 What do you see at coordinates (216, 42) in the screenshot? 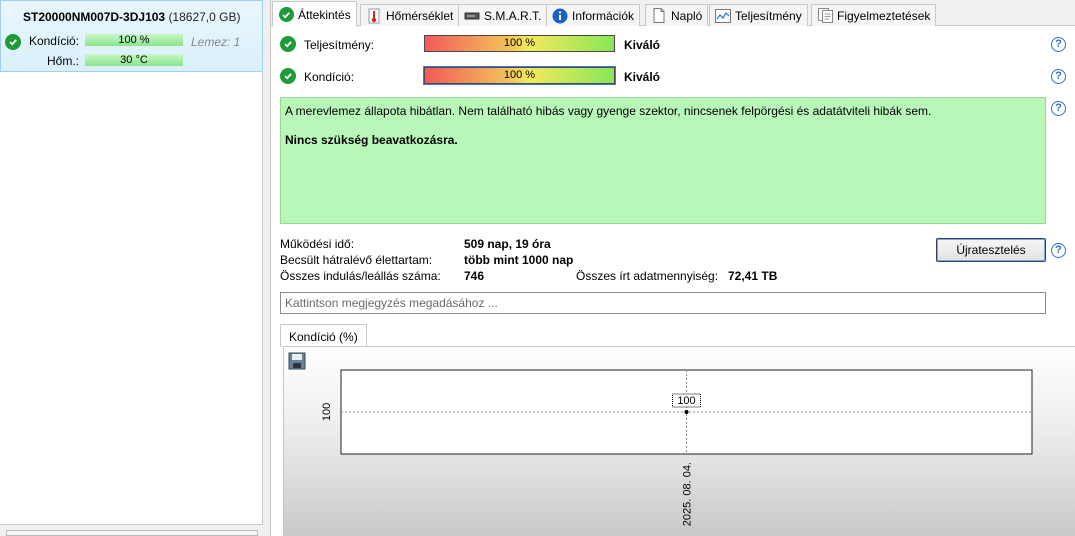
I see `drive-disk-number: Lemez: 1` at bounding box center [216, 42].